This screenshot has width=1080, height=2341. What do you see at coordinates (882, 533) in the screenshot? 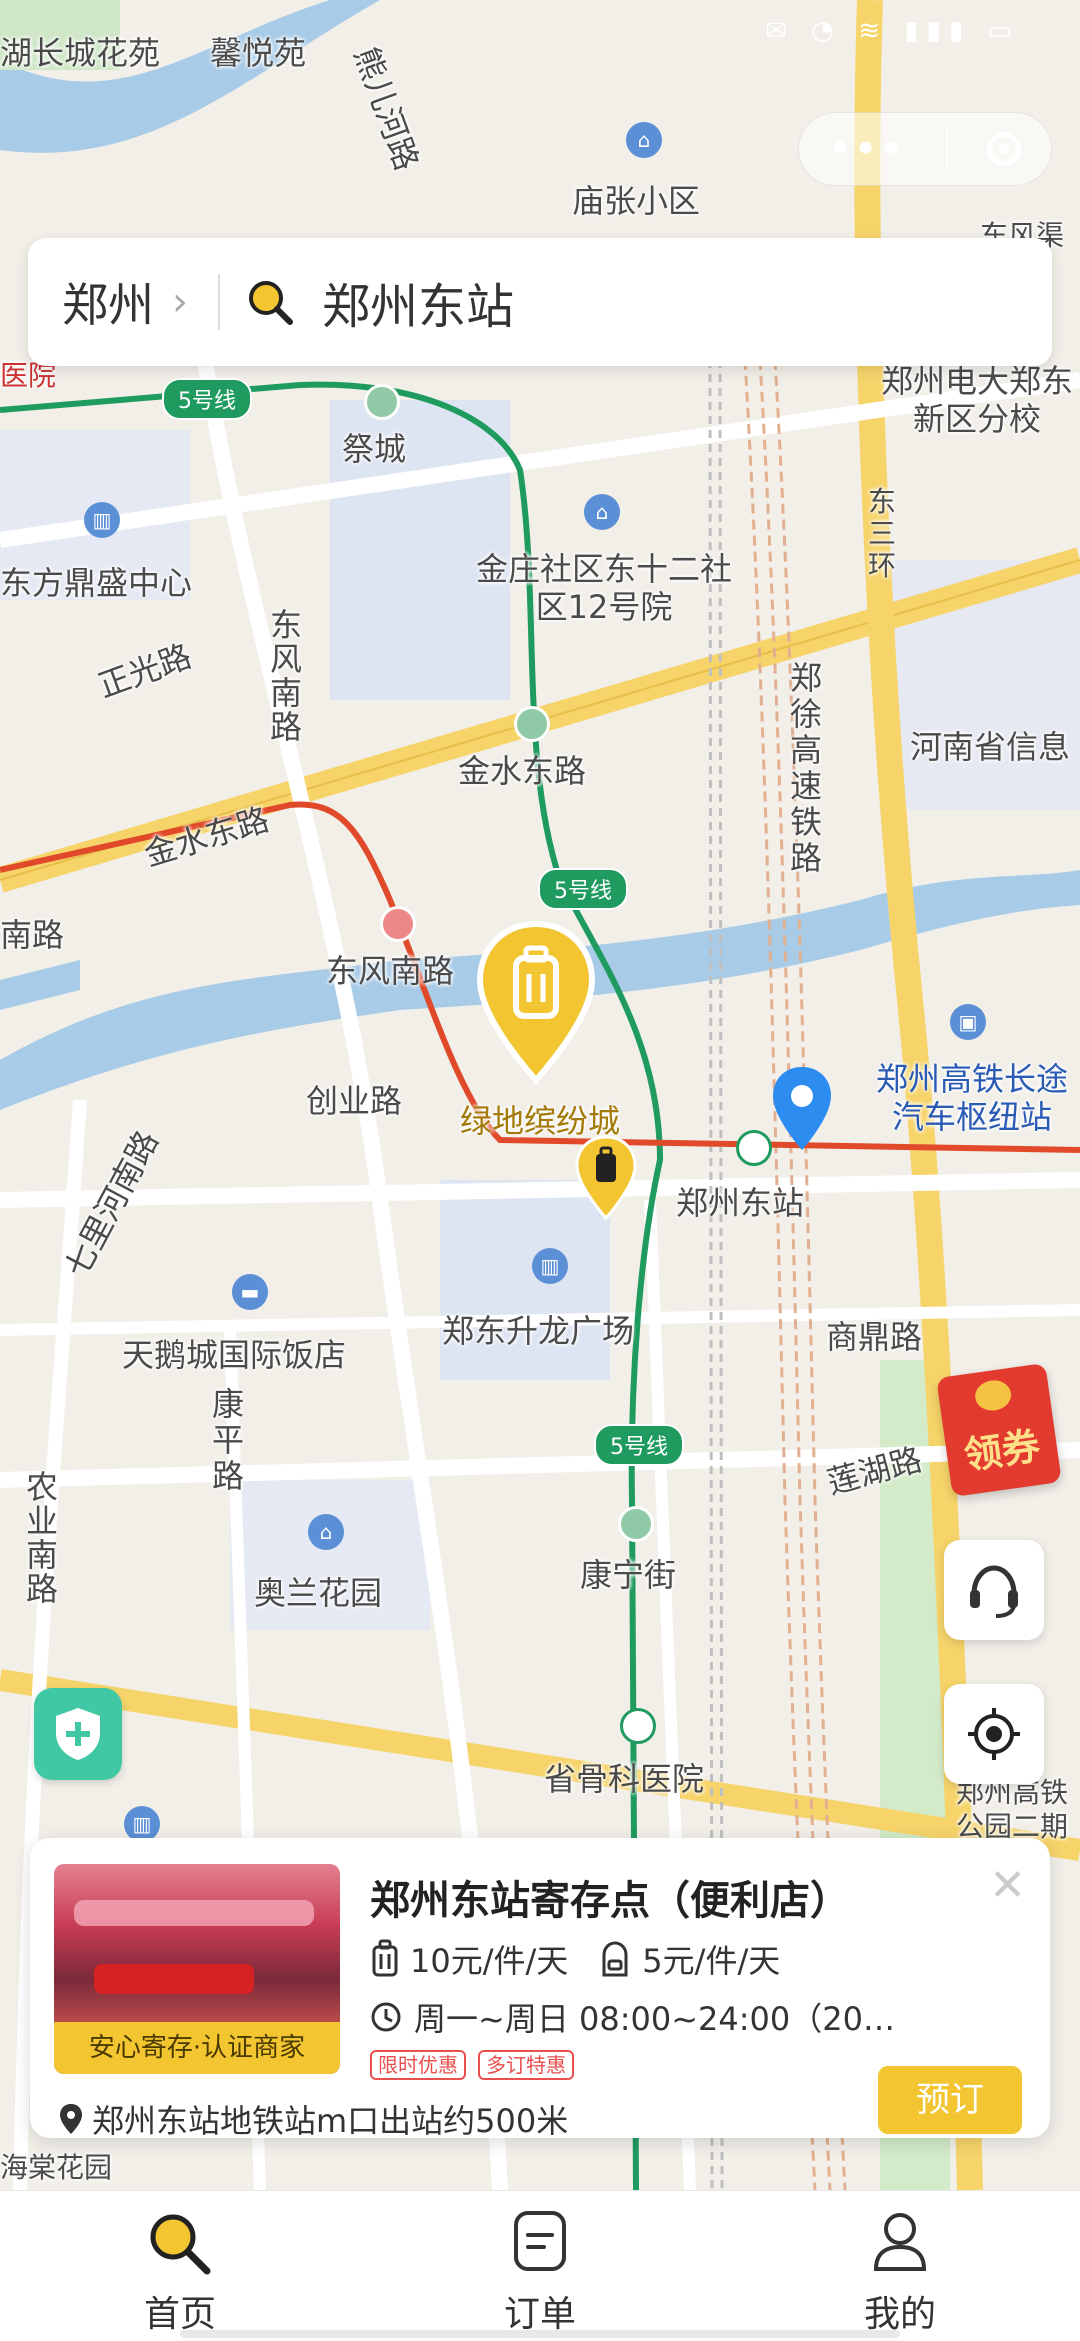
I see `map-label: 东三环` at bounding box center [882, 533].